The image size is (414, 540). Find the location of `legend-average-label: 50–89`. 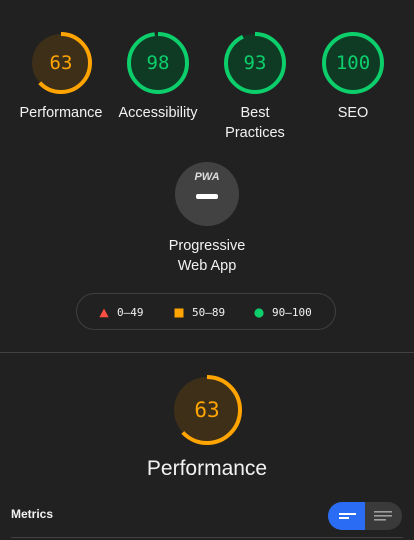

legend-average-label: 50–89 is located at coordinates (209, 312).